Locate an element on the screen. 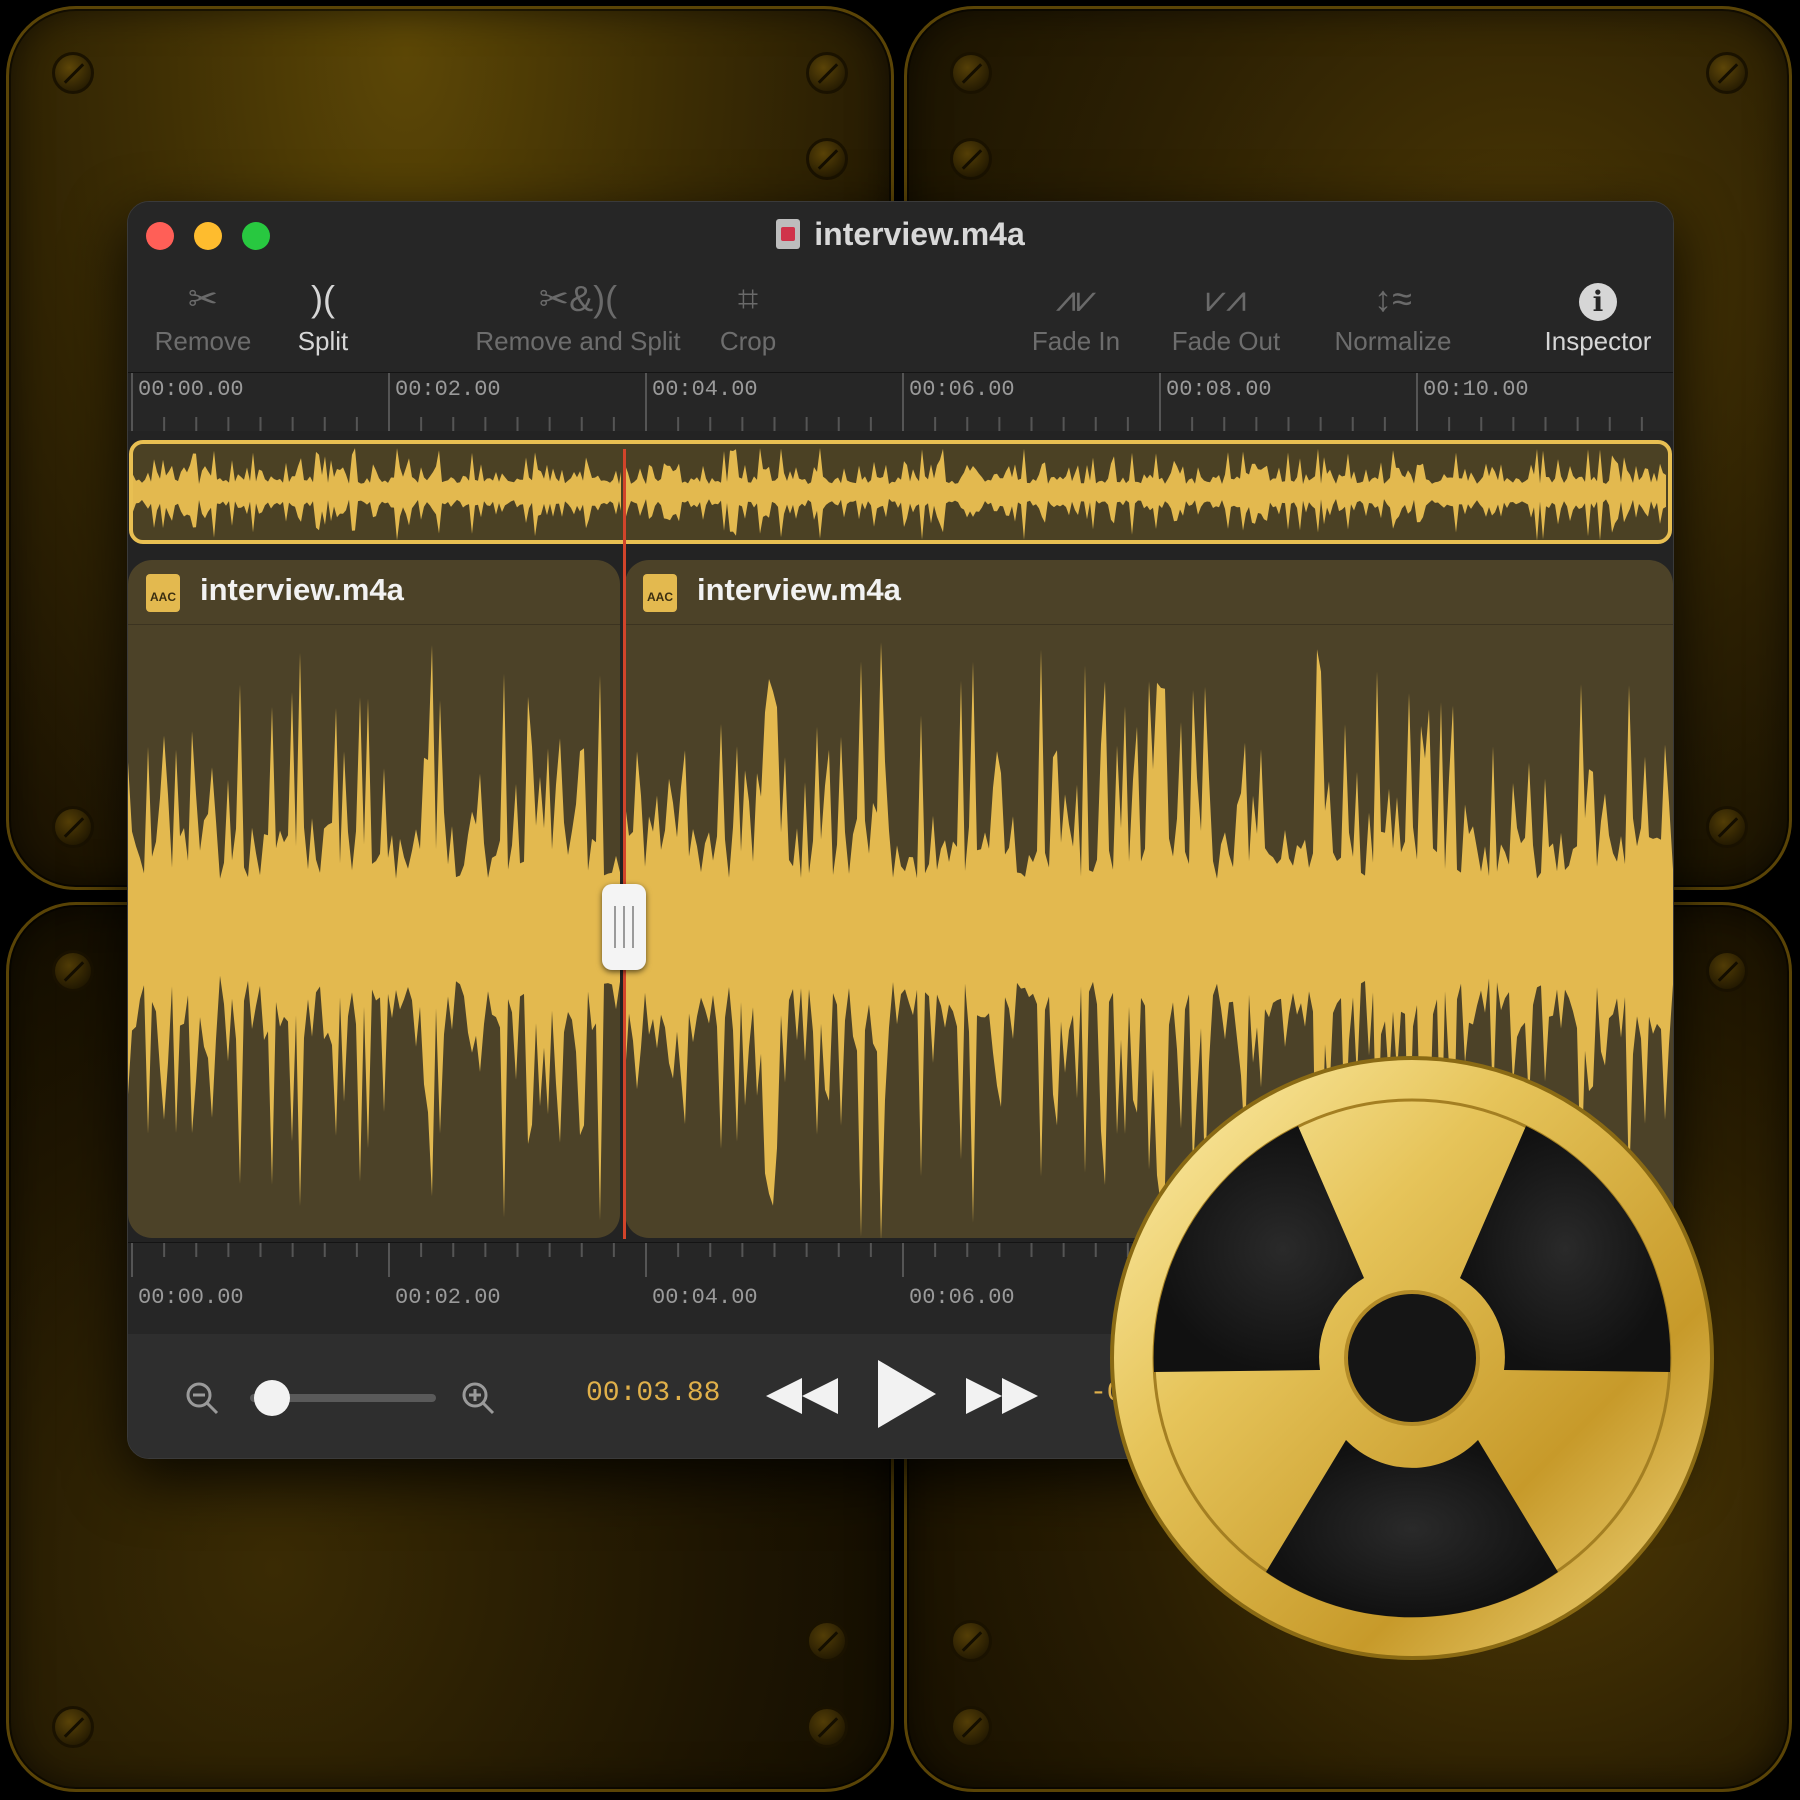 Image resolution: width=1800 pixels, height=1800 pixels. fade-out-label: Fade Out is located at coordinates (1226, 341).